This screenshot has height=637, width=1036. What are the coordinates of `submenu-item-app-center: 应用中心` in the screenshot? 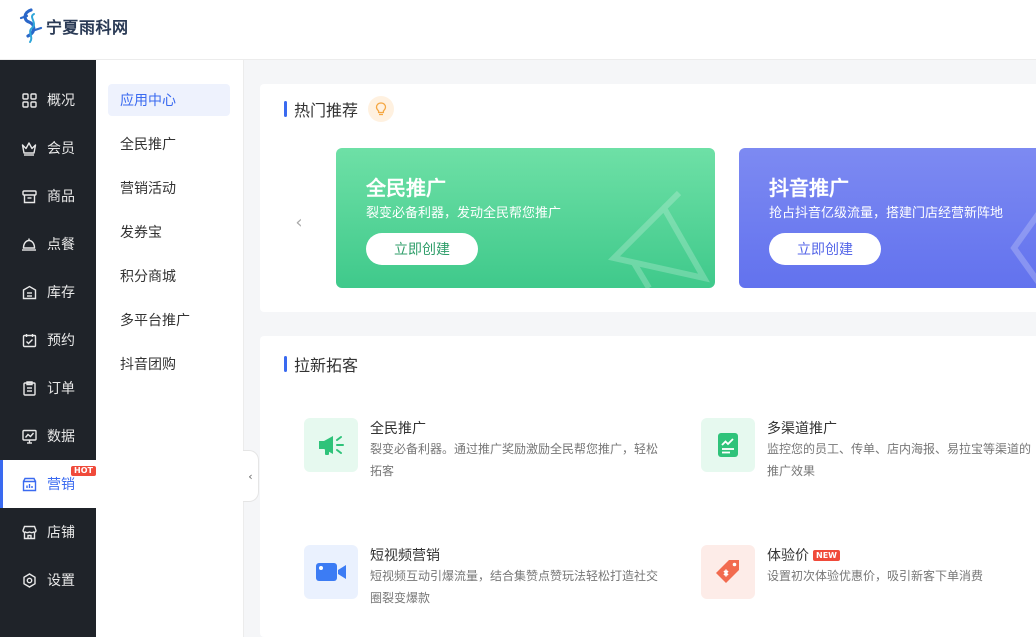 It's located at (169, 100).